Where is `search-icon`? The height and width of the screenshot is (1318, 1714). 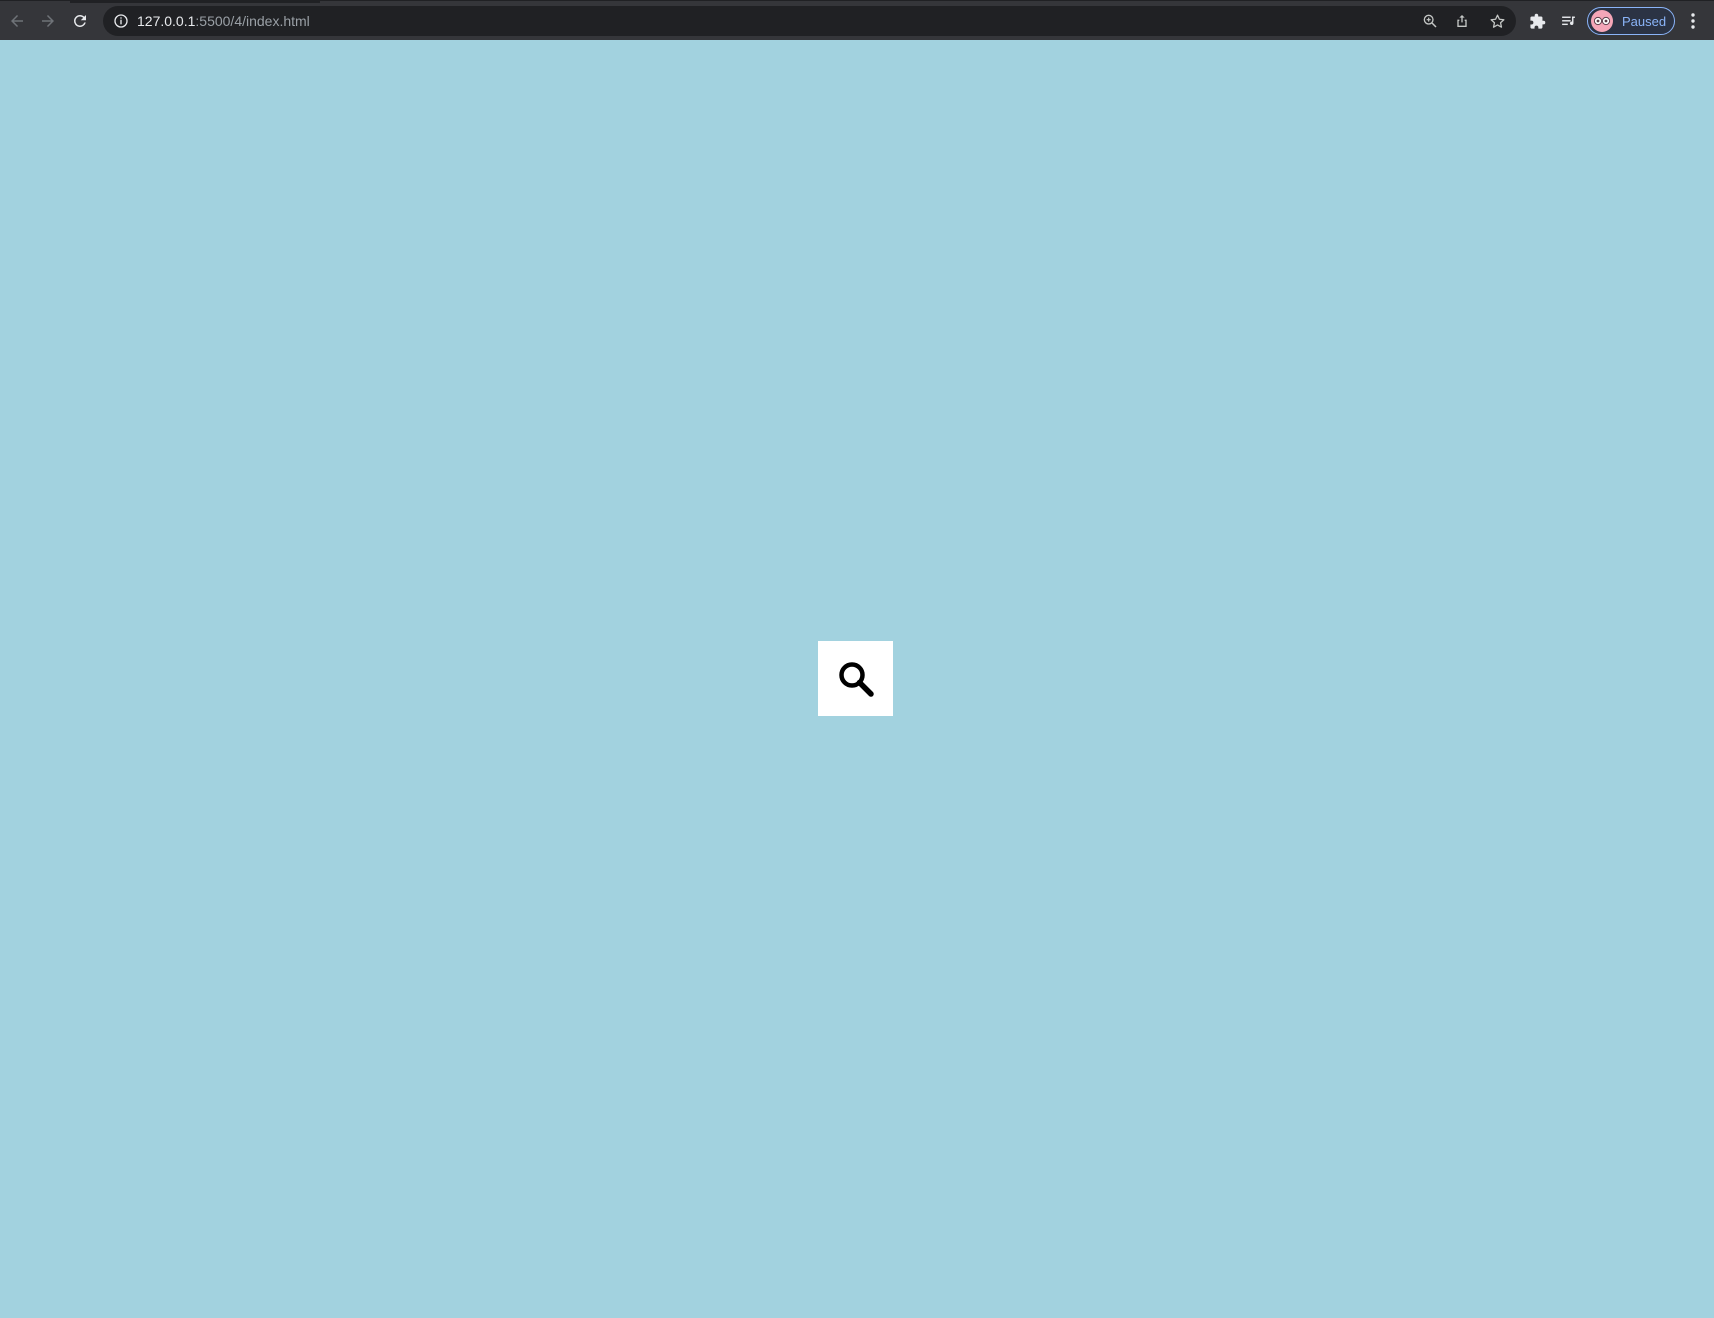
search-icon is located at coordinates (856, 679).